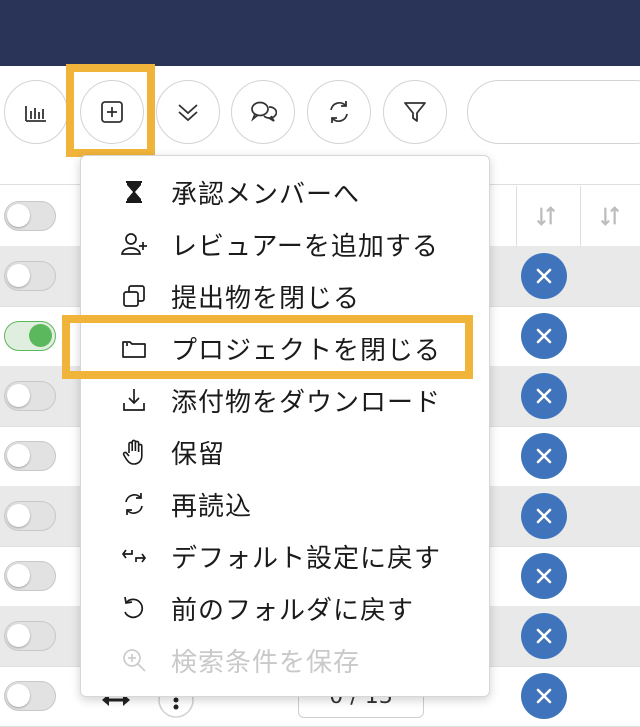  I want to click on highlight-add-button, so click(110, 110).